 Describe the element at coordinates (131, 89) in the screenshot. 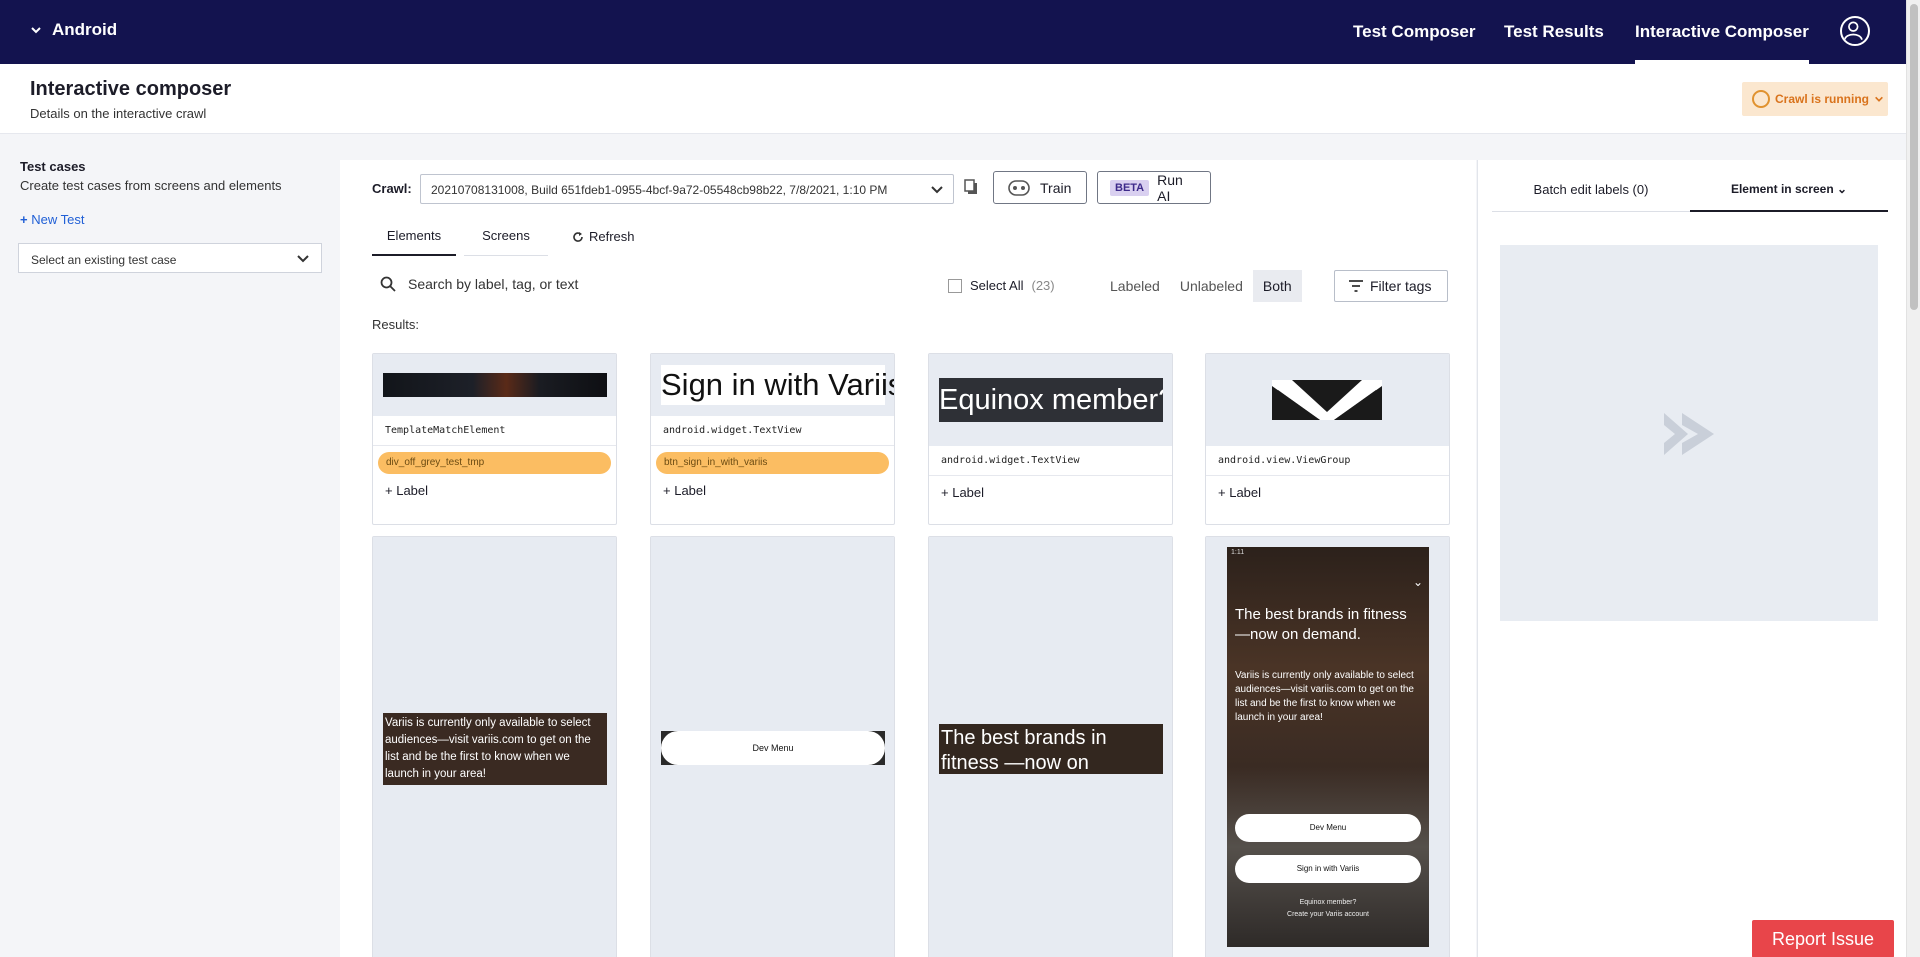

I see `page-title: Interactive composer` at that location.